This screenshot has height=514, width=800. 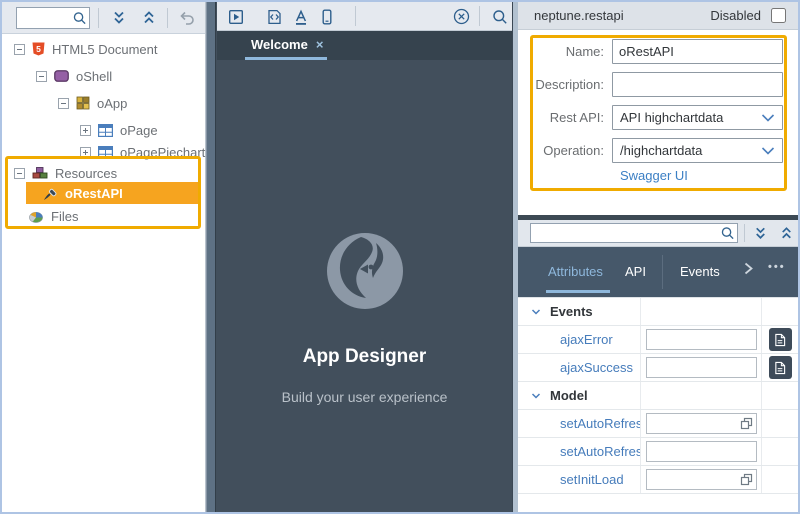 What do you see at coordinates (364, 397) in the screenshot?
I see `welcome-subtitle: Build your user experience` at bounding box center [364, 397].